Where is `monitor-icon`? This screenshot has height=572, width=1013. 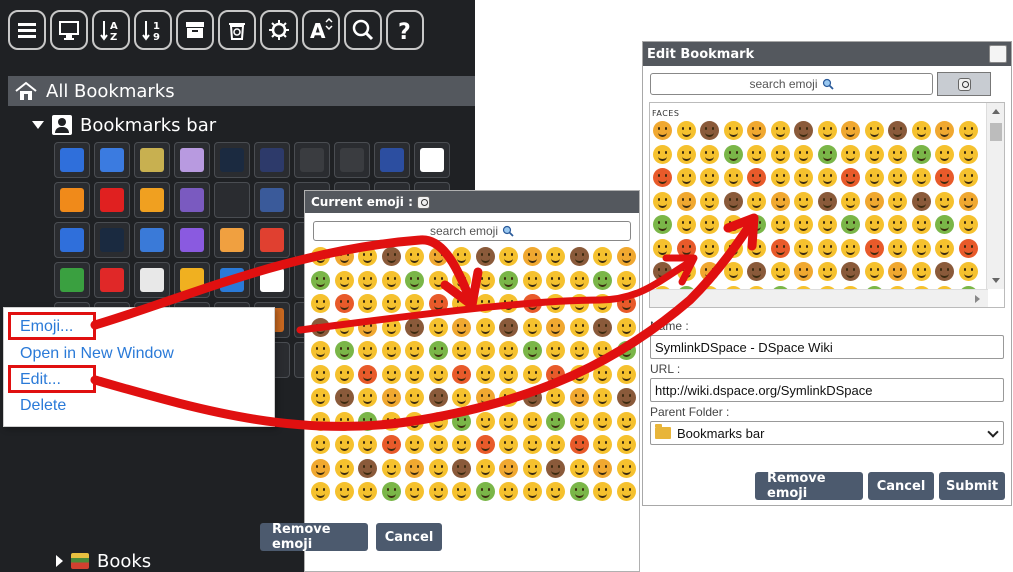 monitor-icon is located at coordinates (69, 30).